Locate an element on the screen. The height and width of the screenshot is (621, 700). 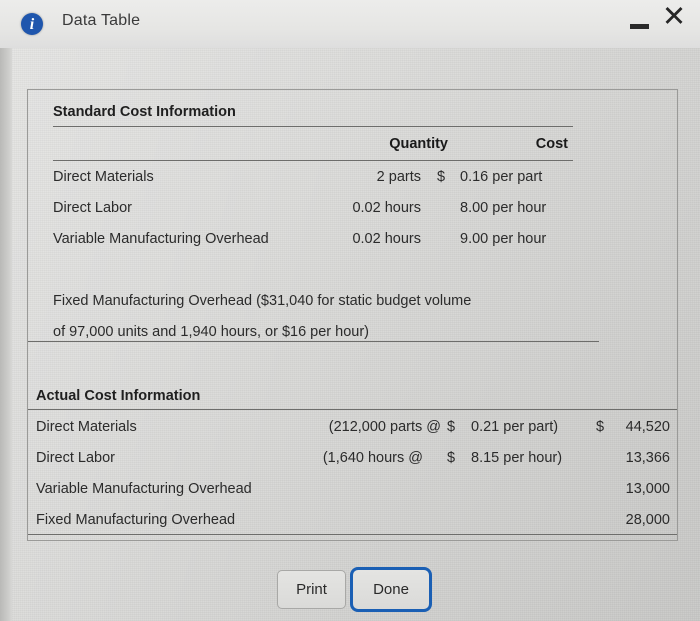
info-icon-glyph: i is located at coordinates (32, 24).